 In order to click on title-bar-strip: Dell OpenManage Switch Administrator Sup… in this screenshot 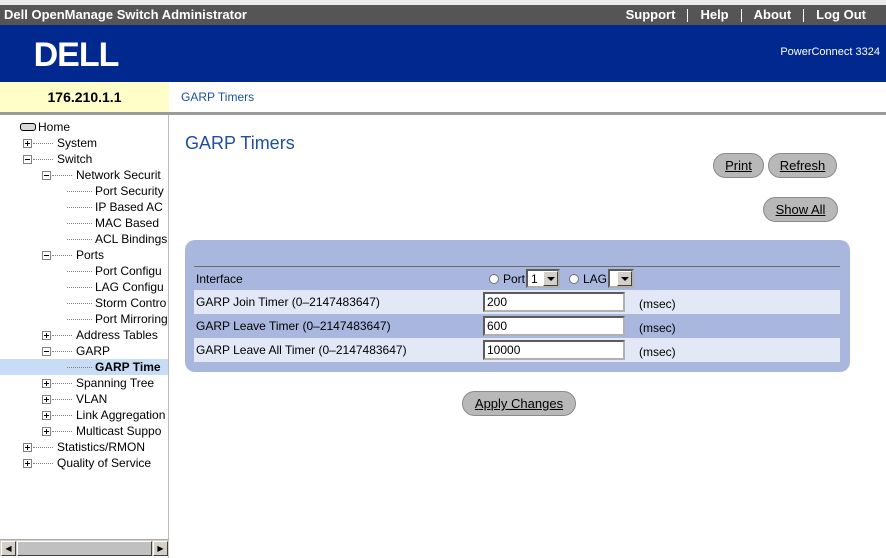, I will do `click(443, 15)`.